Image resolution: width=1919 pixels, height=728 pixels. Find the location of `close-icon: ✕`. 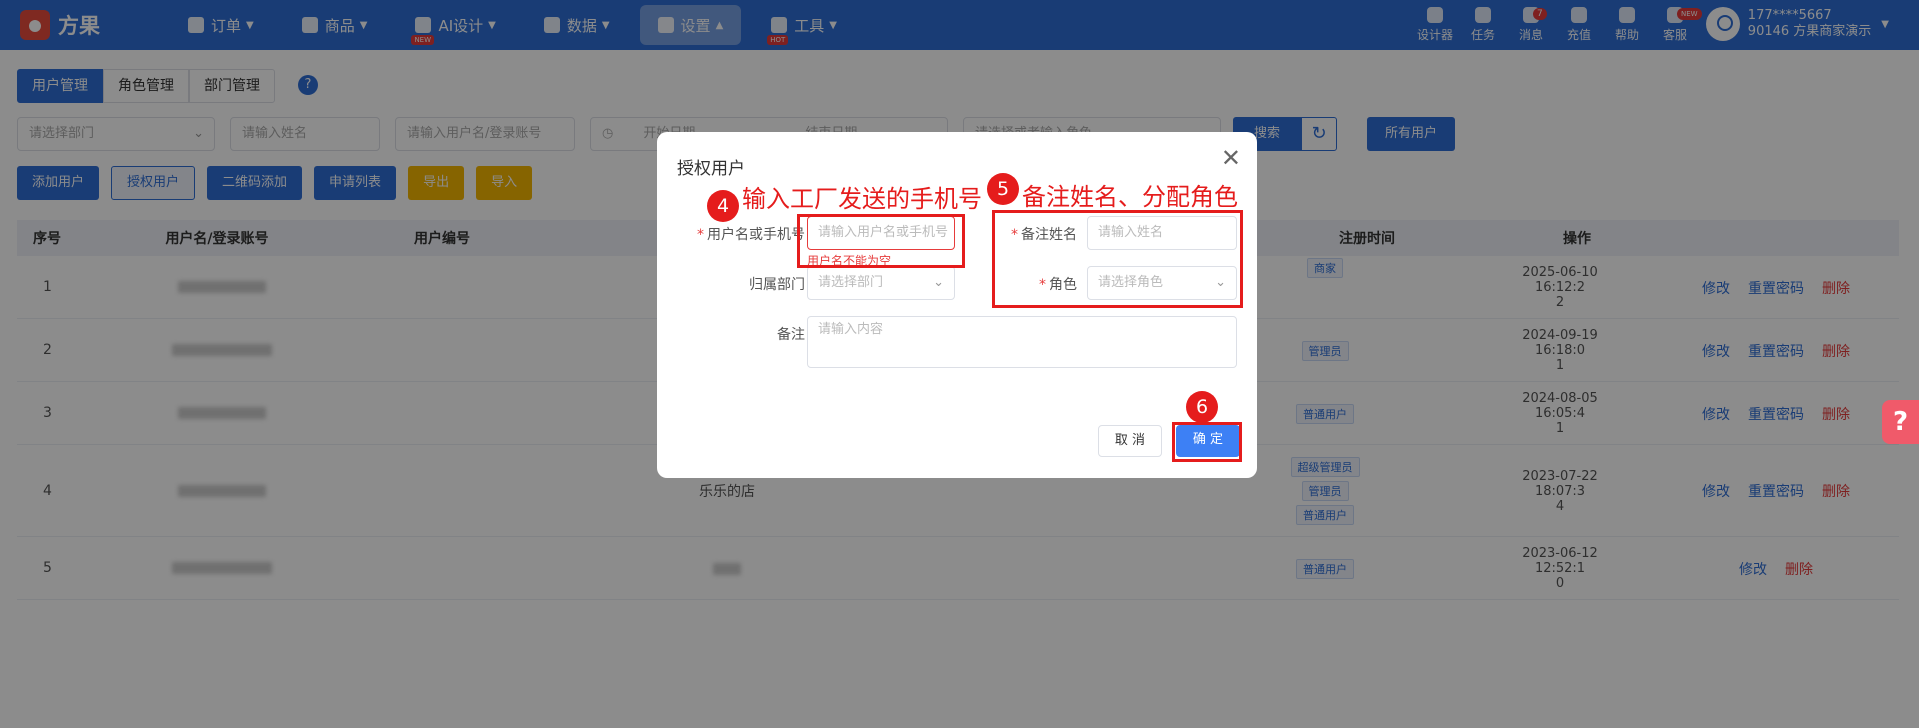

close-icon: ✕ is located at coordinates (1231, 158).